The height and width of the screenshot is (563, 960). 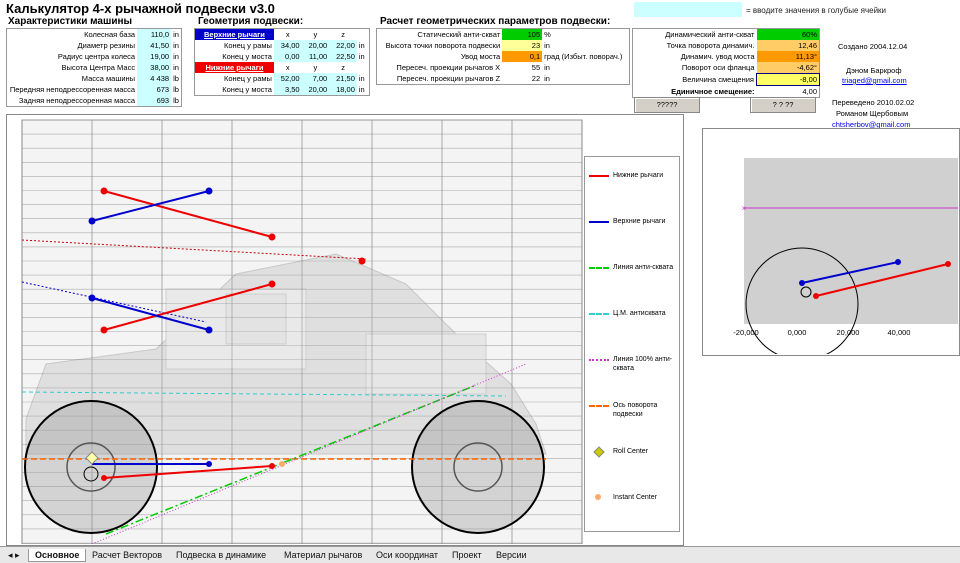 I want to click on machine-row-value: 19,00, so click(x=154, y=56).